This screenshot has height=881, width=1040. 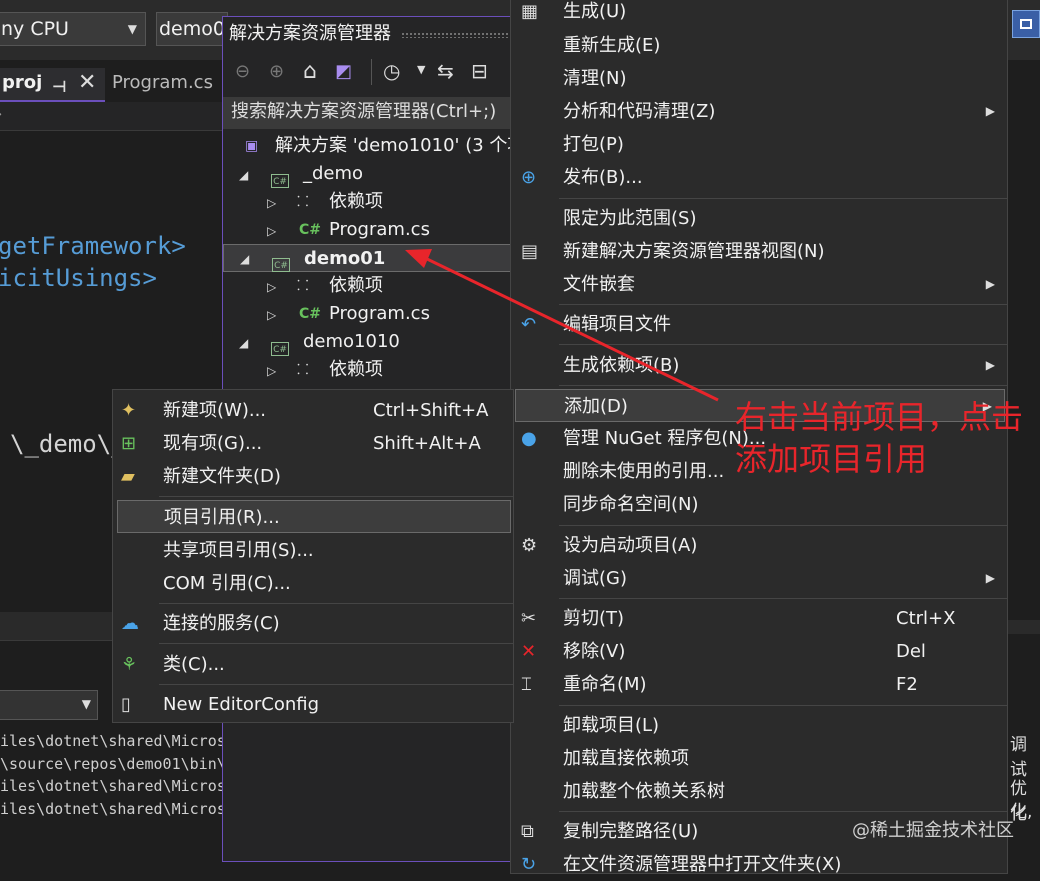 What do you see at coordinates (418, 258) in the screenshot?
I see `arrow-head` at bounding box center [418, 258].